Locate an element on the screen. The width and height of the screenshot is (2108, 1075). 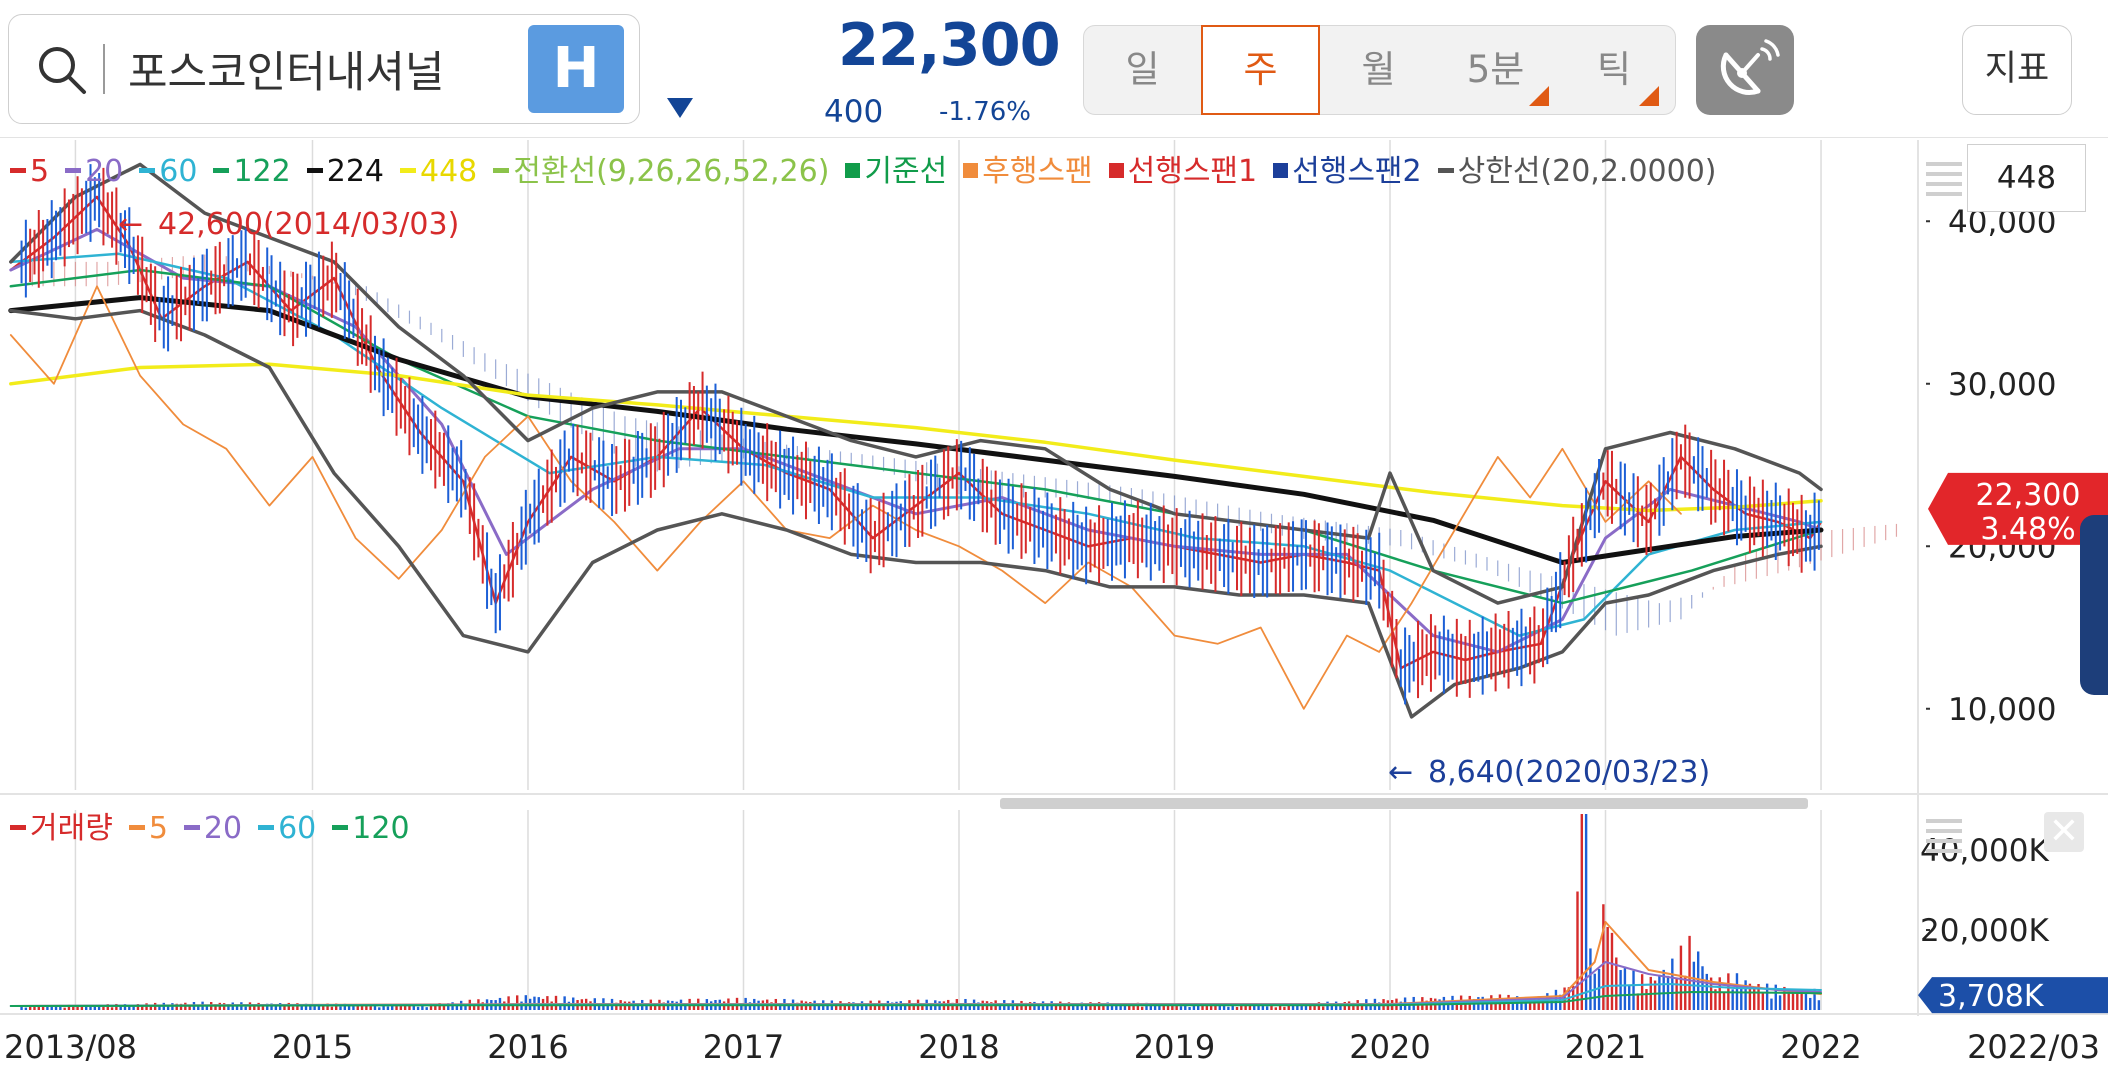
price-axis-label: 30,000 is located at coordinates (2002, 385).